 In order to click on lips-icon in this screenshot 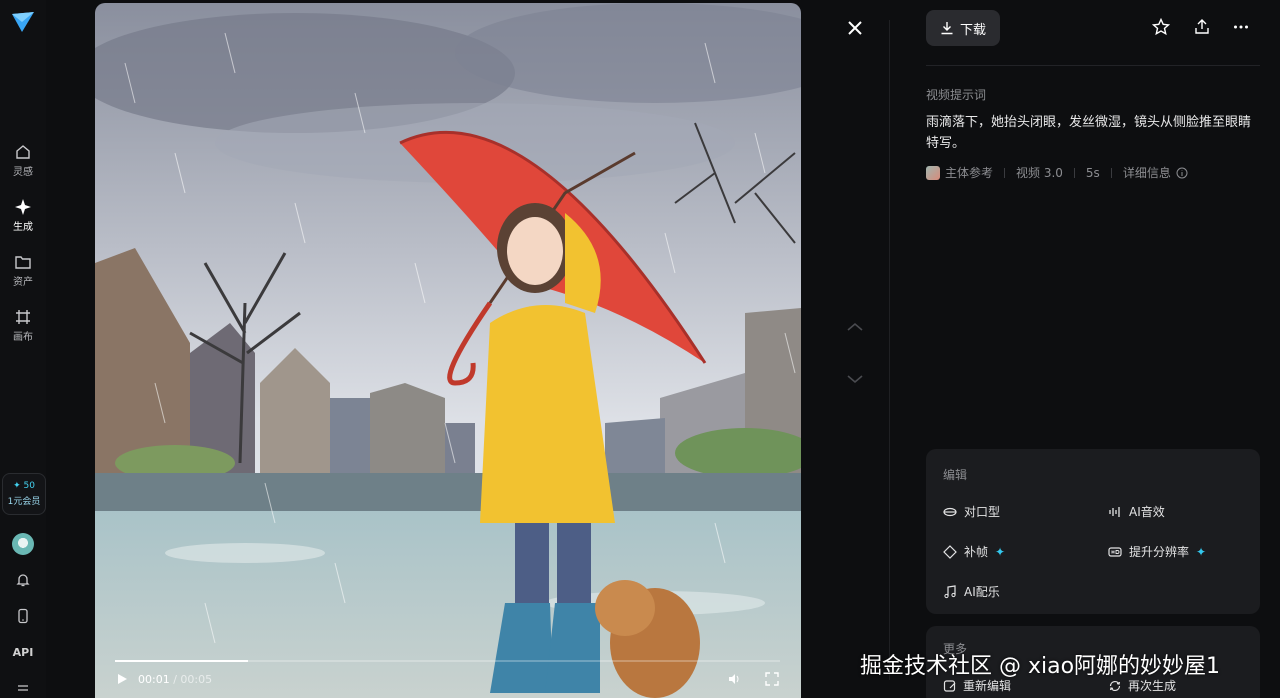, I will do `click(950, 511)`.